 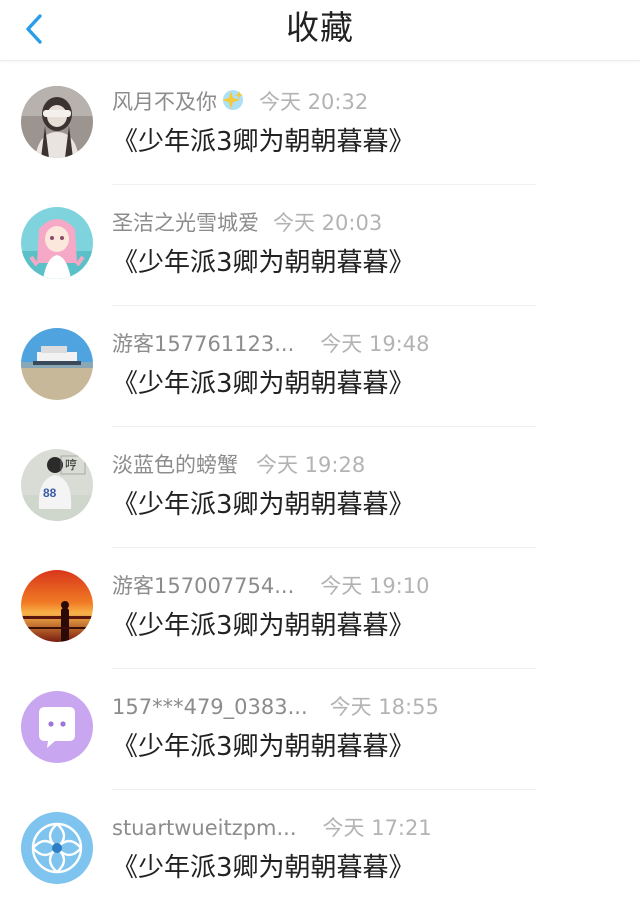 I want to click on item-meta: 淡蓝色的螃蟹 今天 19:28, so click(x=238, y=465).